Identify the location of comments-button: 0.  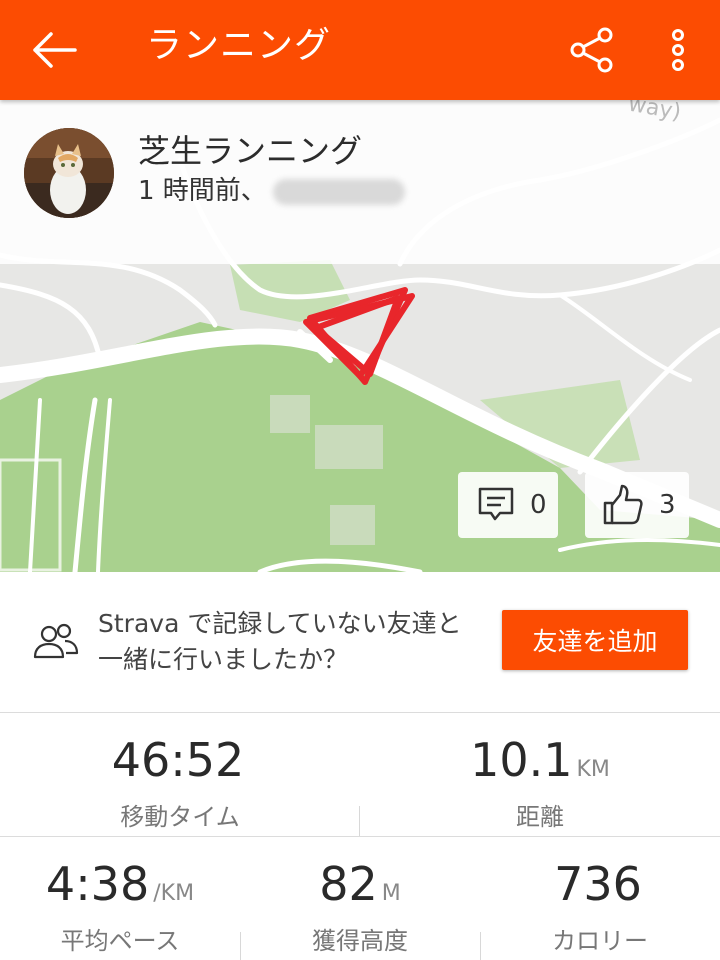
(508, 505).